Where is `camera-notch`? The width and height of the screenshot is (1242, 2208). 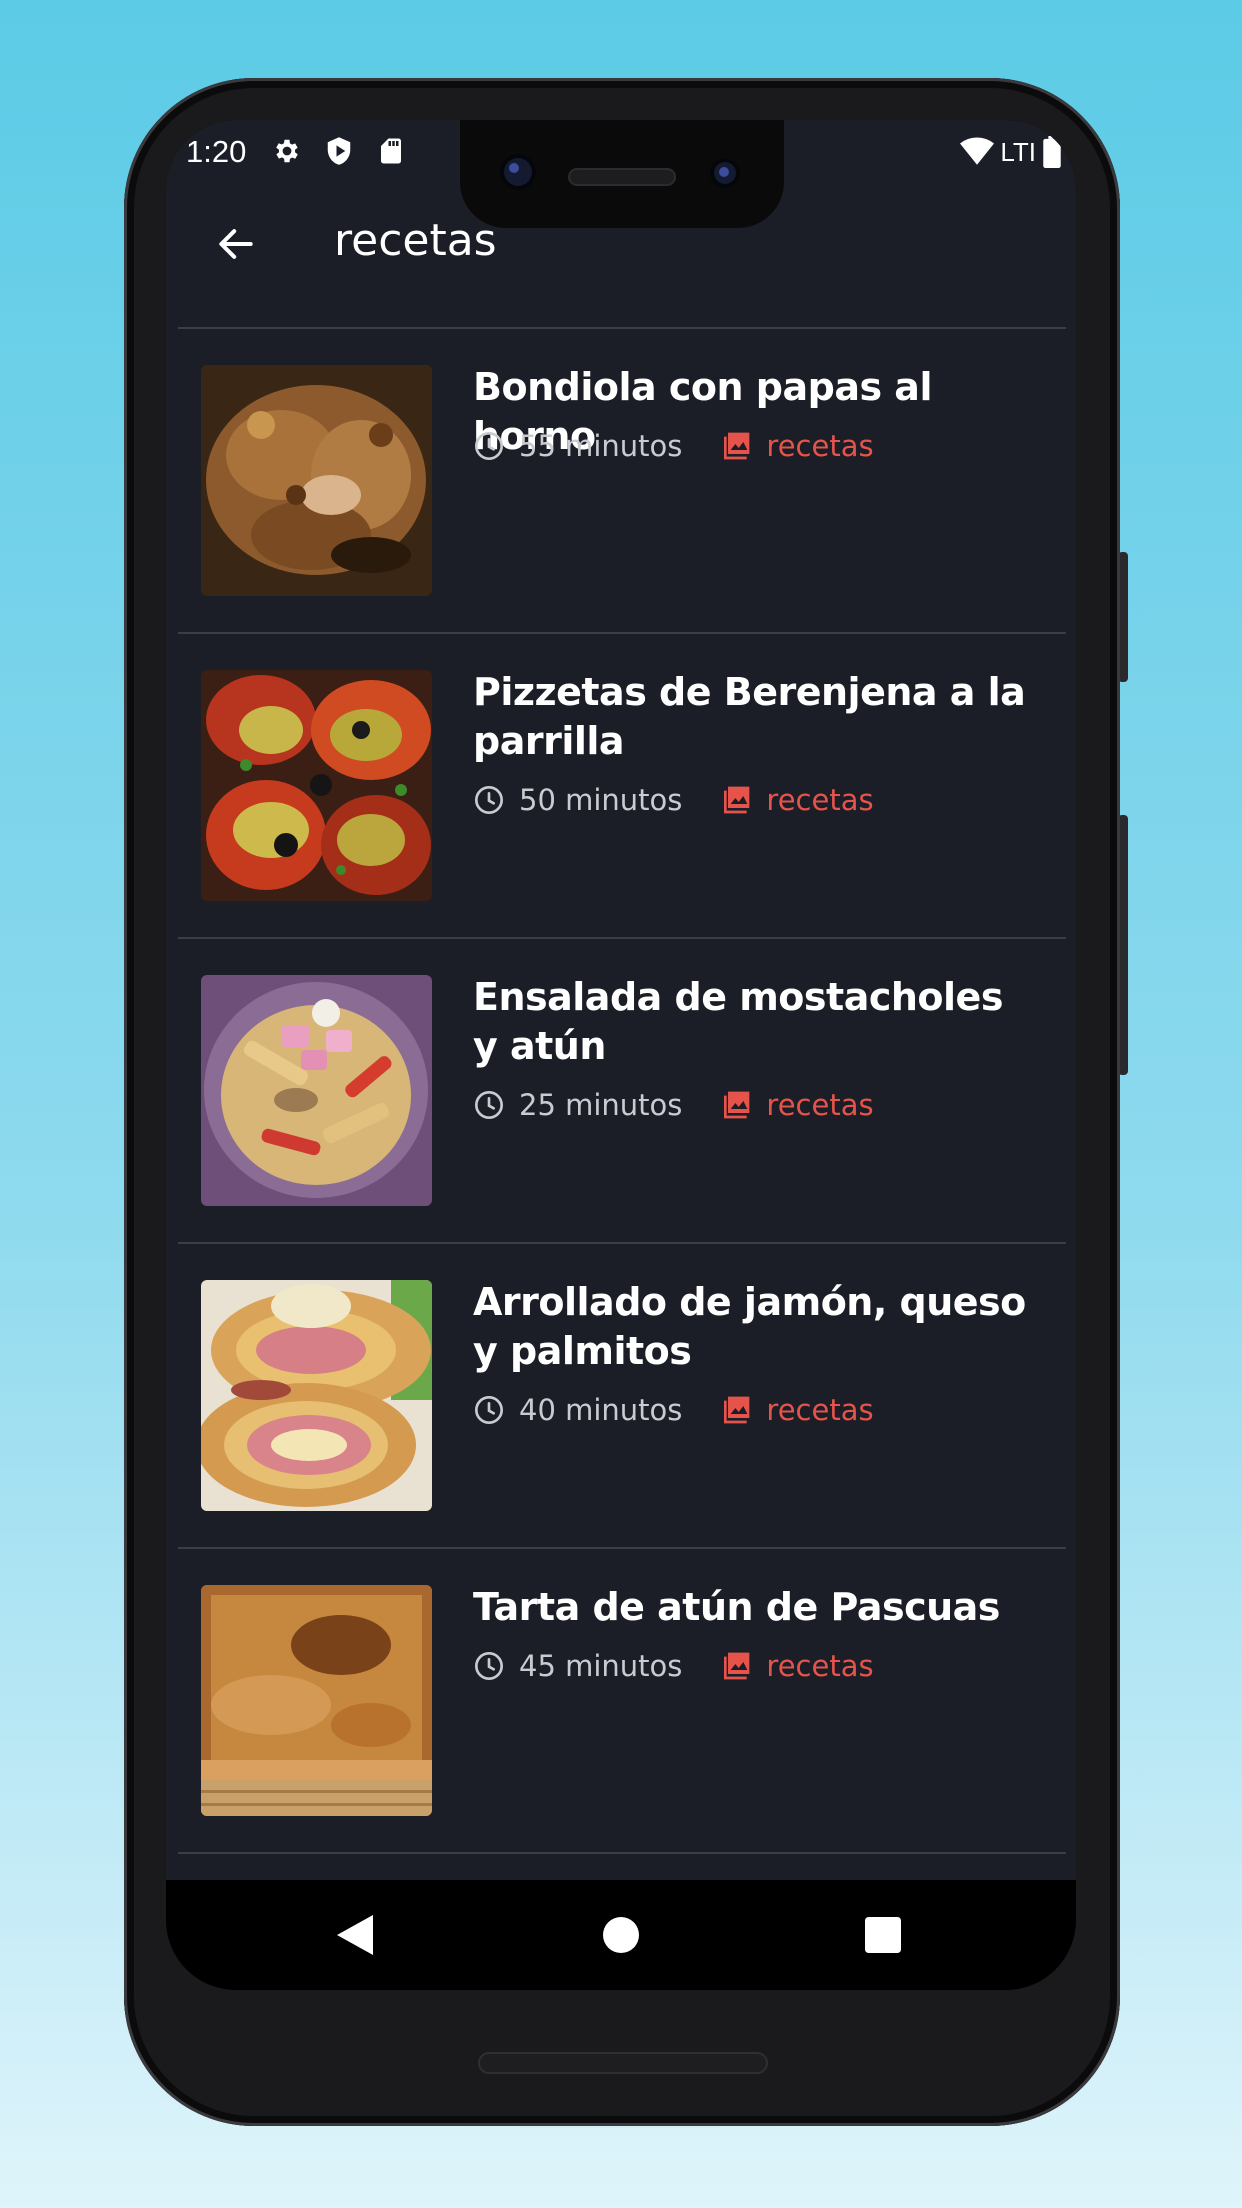 camera-notch is located at coordinates (622, 174).